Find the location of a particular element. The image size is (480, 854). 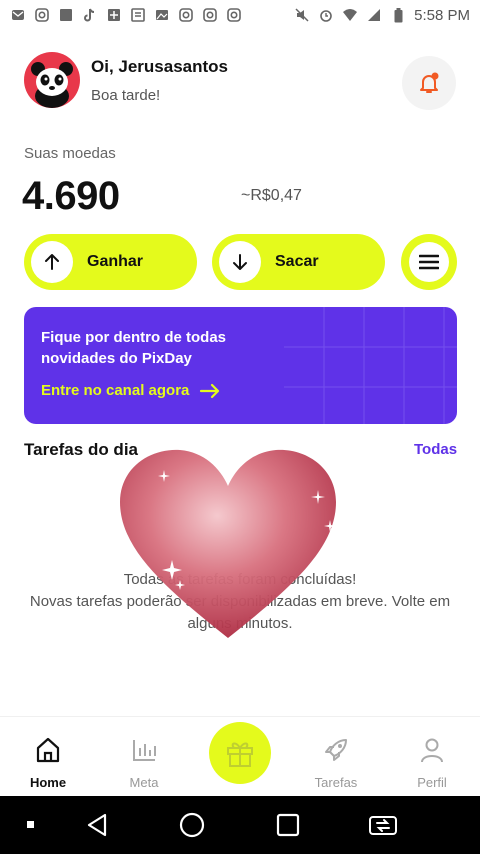

system-icons: 5:58 PM is located at coordinates (382, 15).